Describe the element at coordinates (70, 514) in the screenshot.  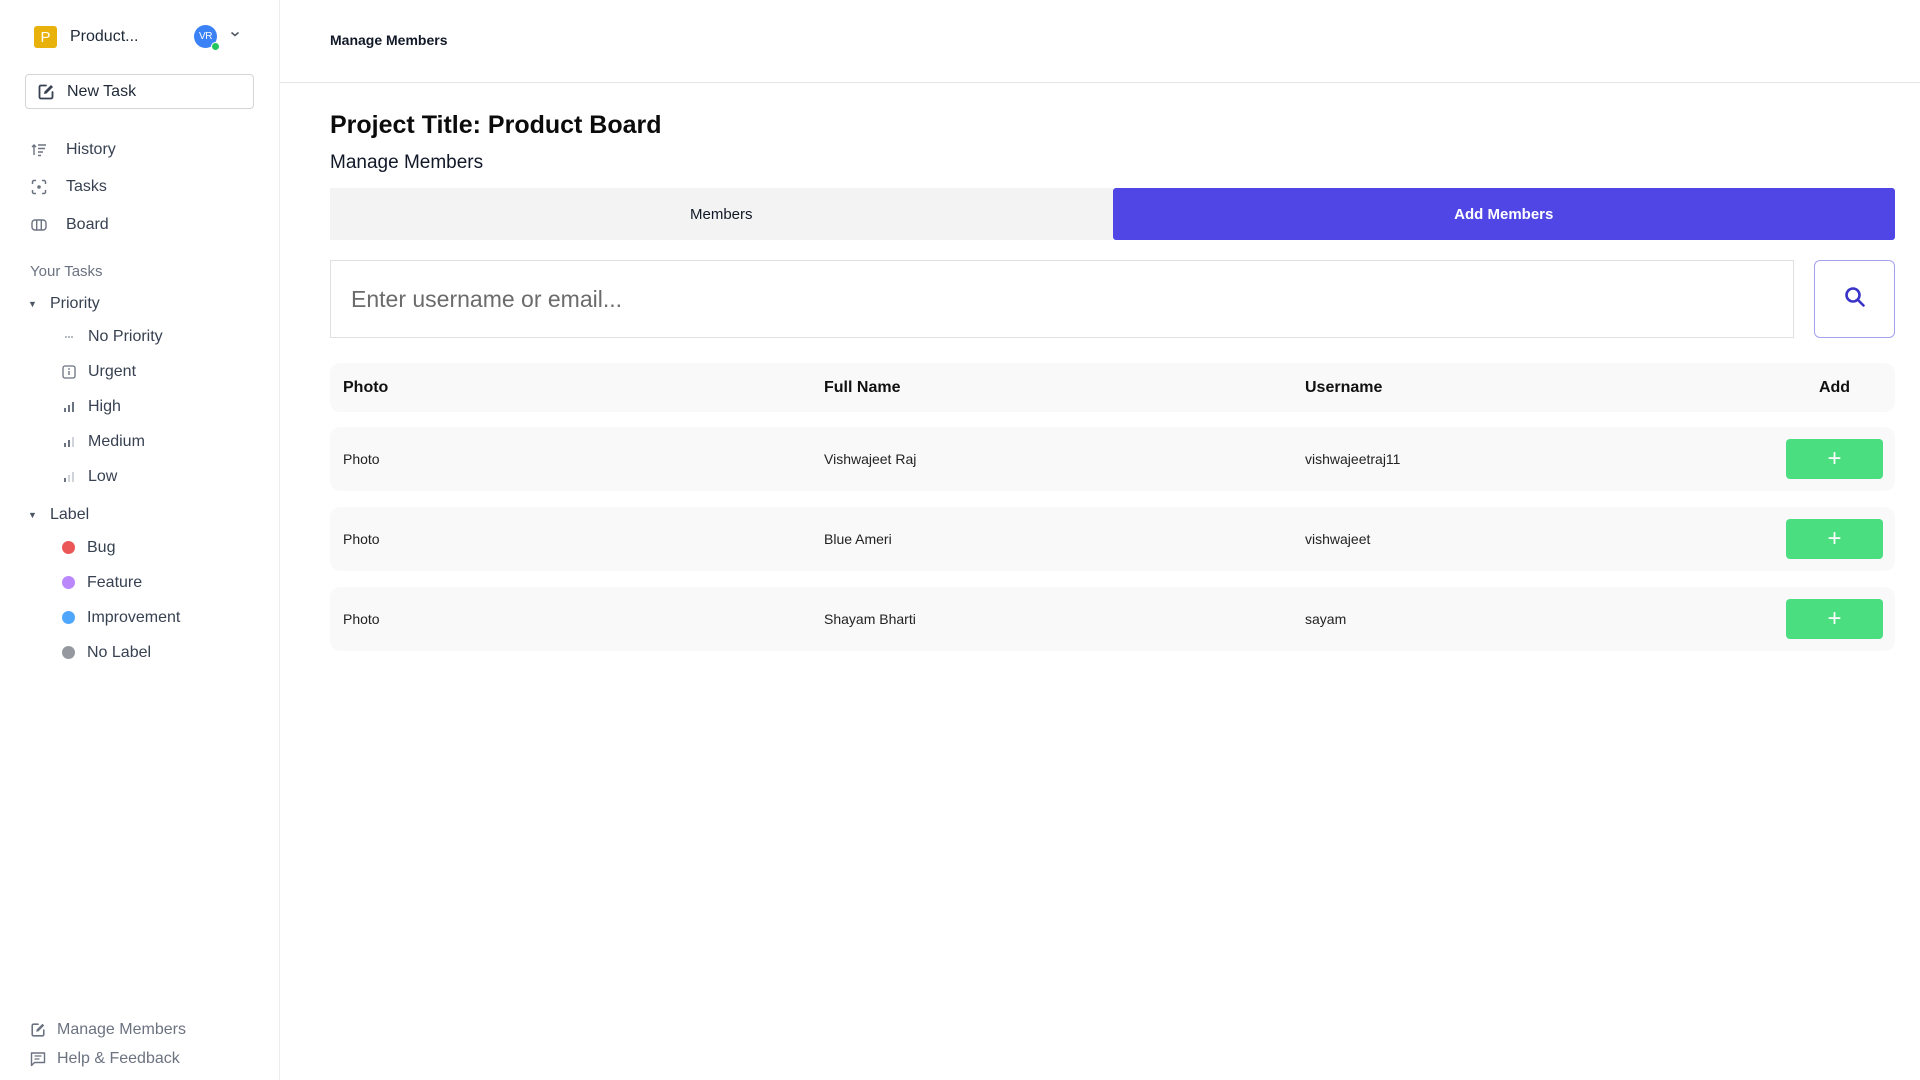
I see `label-group-label: Label` at that location.